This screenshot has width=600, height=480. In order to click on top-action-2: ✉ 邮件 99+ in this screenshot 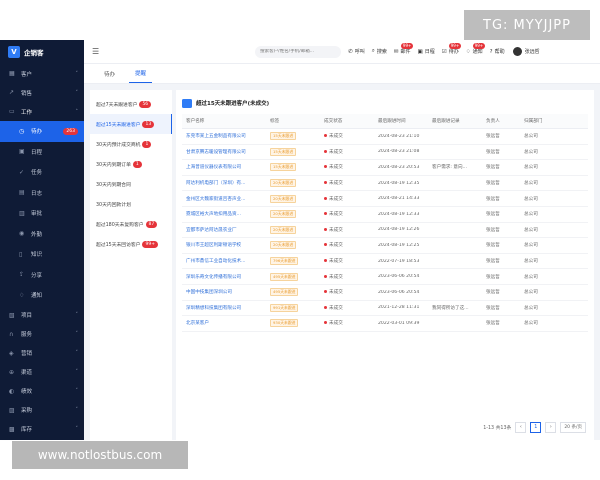, I will do `click(404, 49)`.